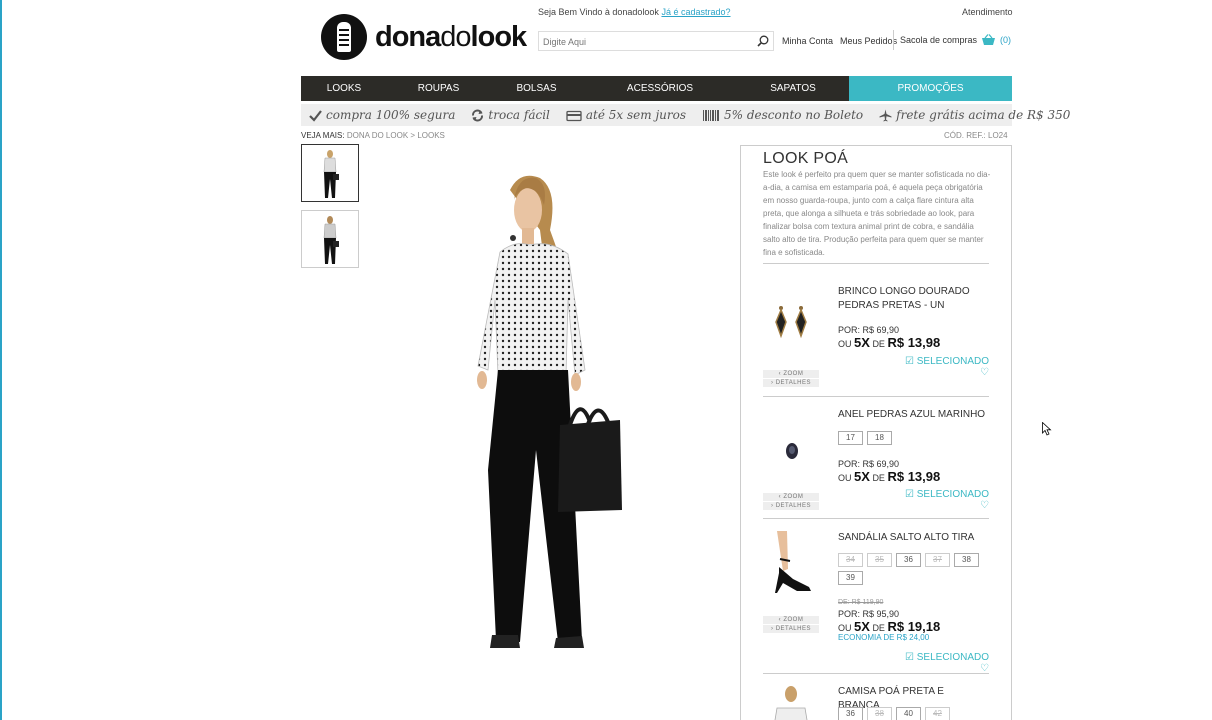  I want to click on item-installments: OU 5X DE R$ 19,18, so click(889, 626).